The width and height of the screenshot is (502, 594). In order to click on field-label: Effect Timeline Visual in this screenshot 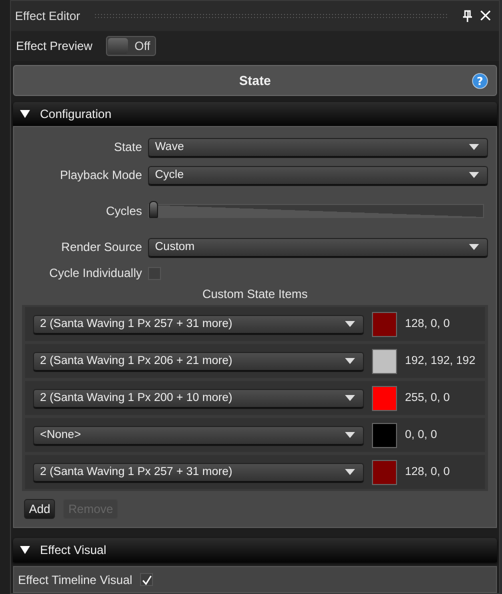, I will do `click(75, 579)`.